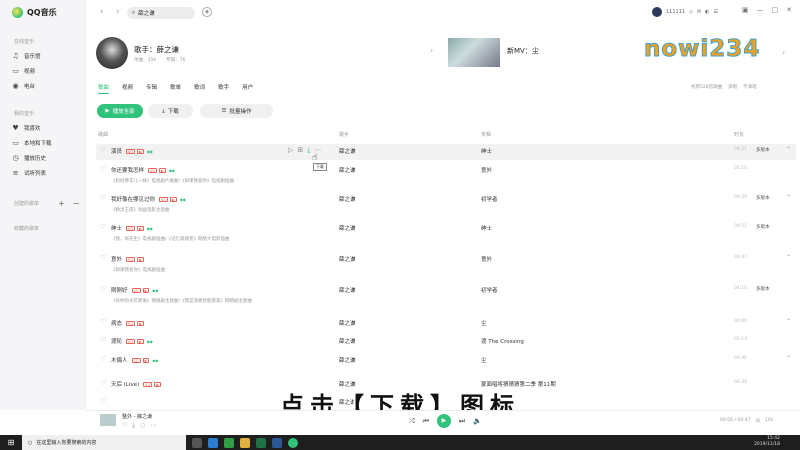 The image size is (800, 450). I want to click on artist-name: 歌手：薛之谦, so click(156, 49).